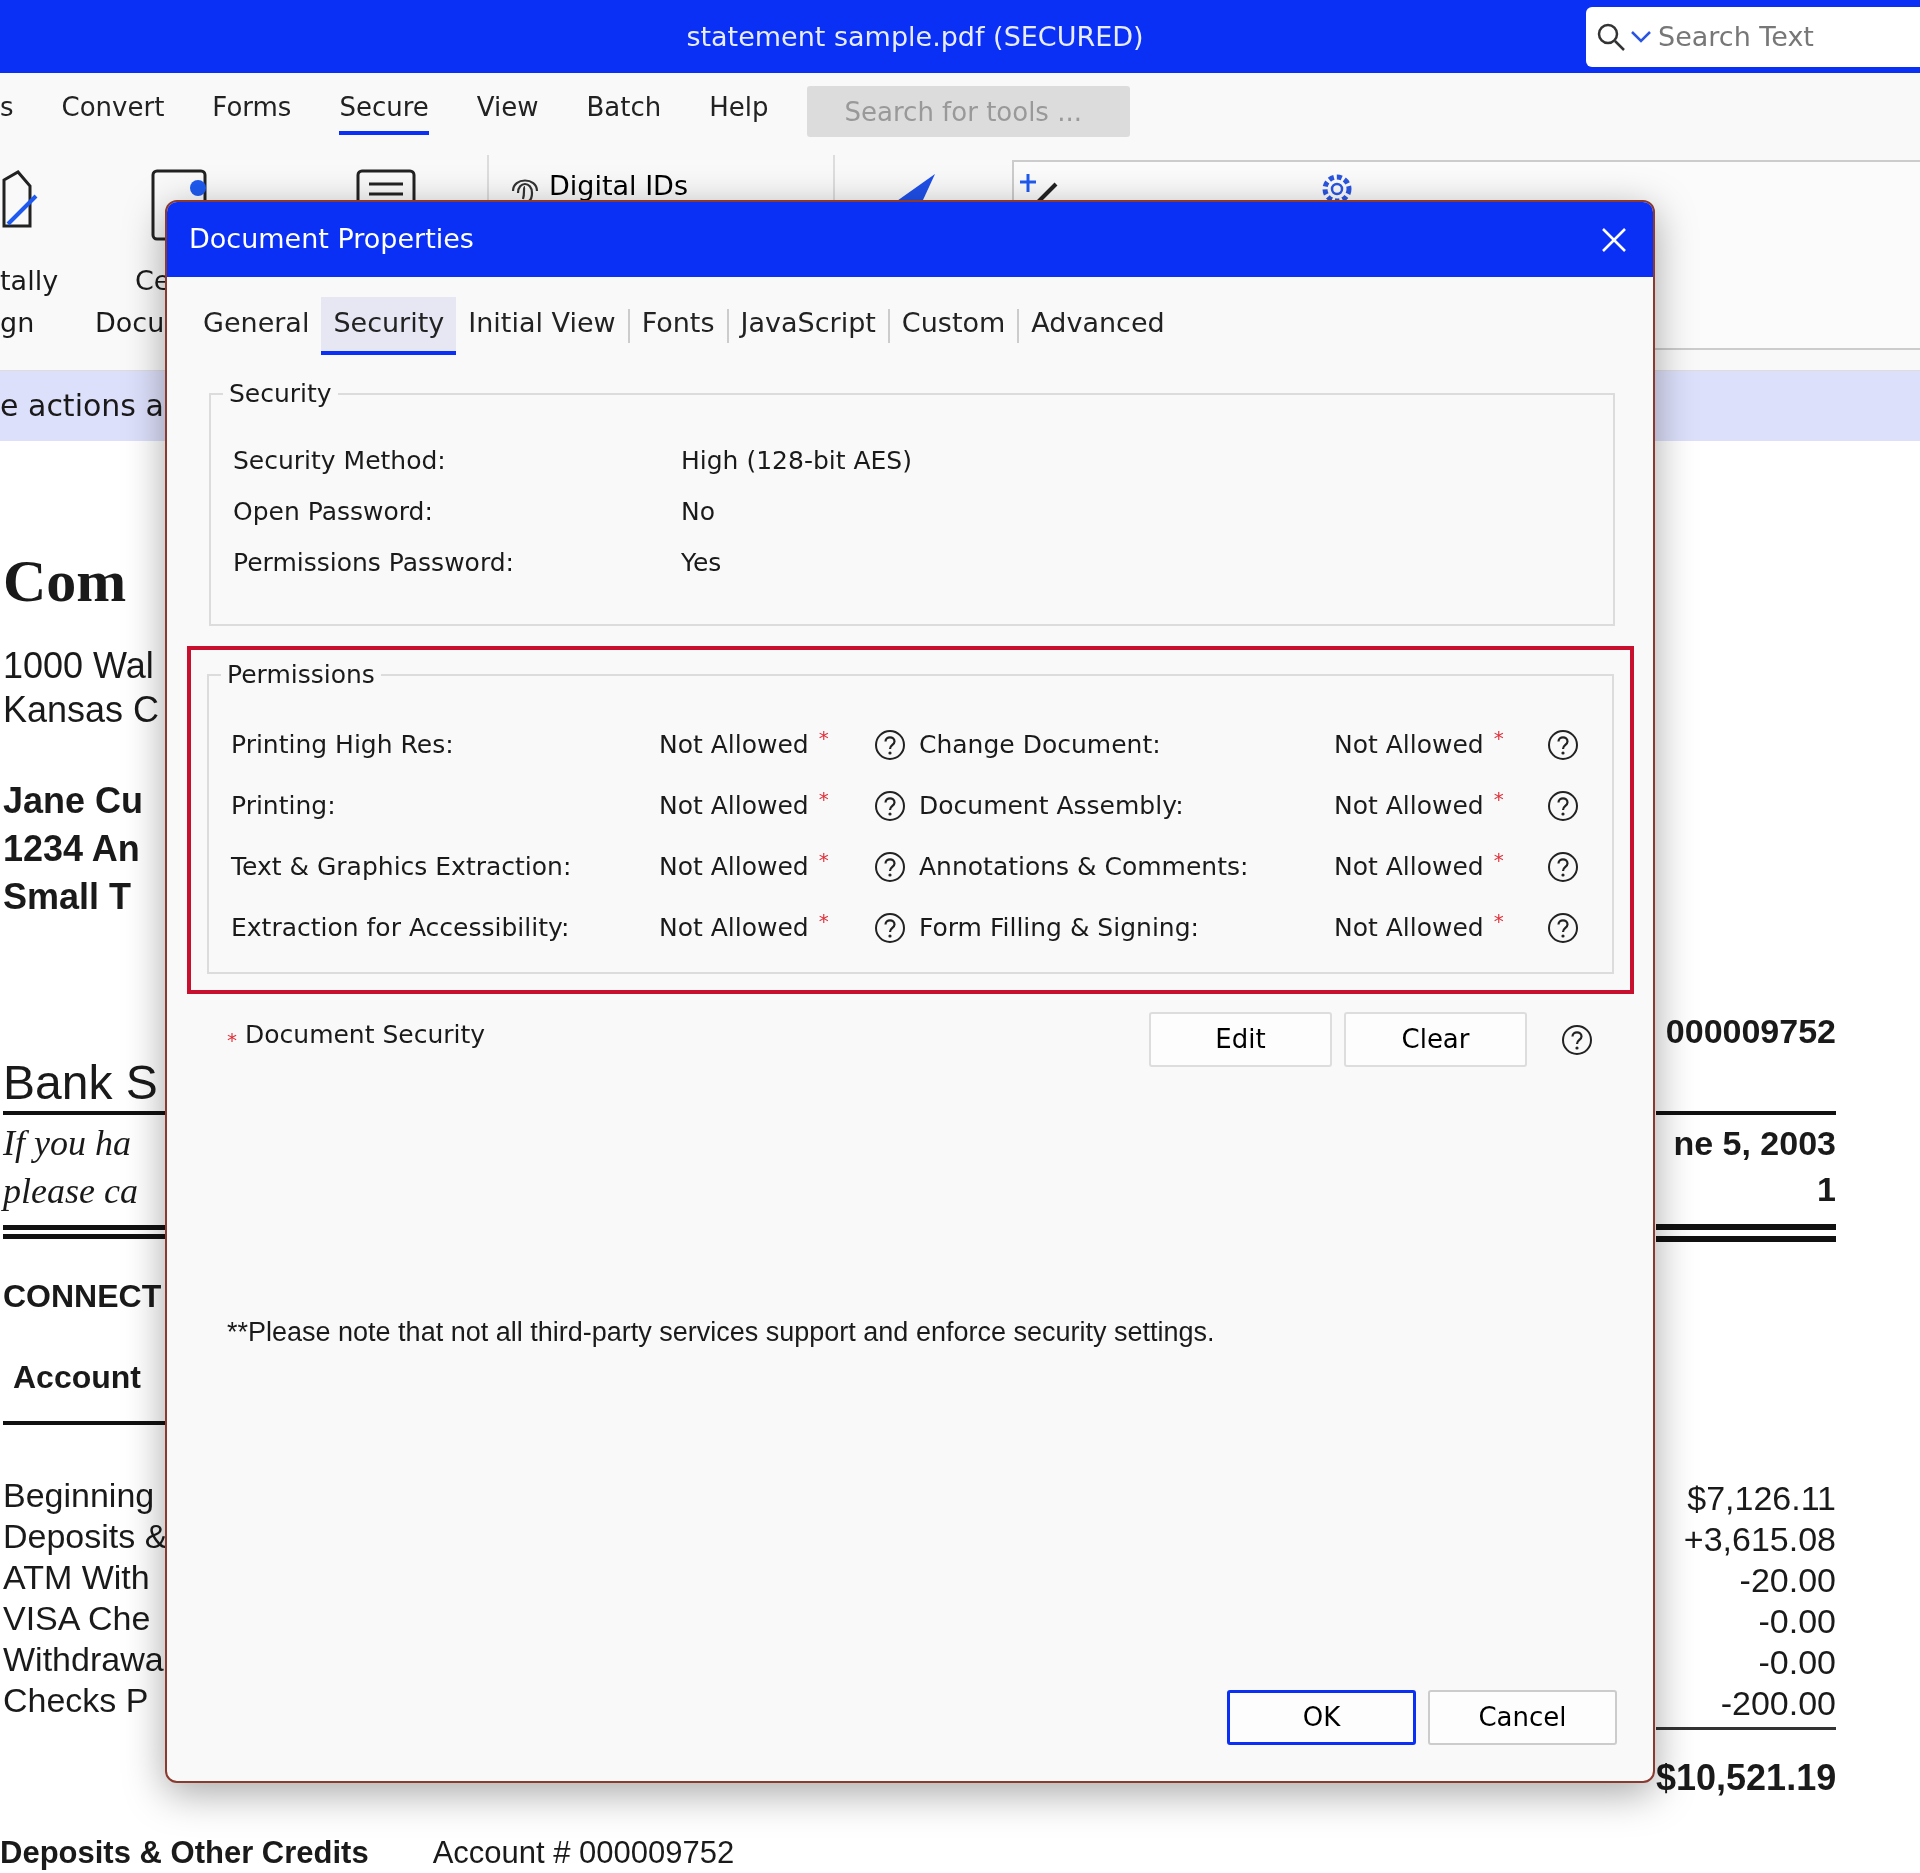 The image size is (1920, 1873). Describe the element at coordinates (1750, 1031) in the screenshot. I see `account-number: 000009752` at that location.